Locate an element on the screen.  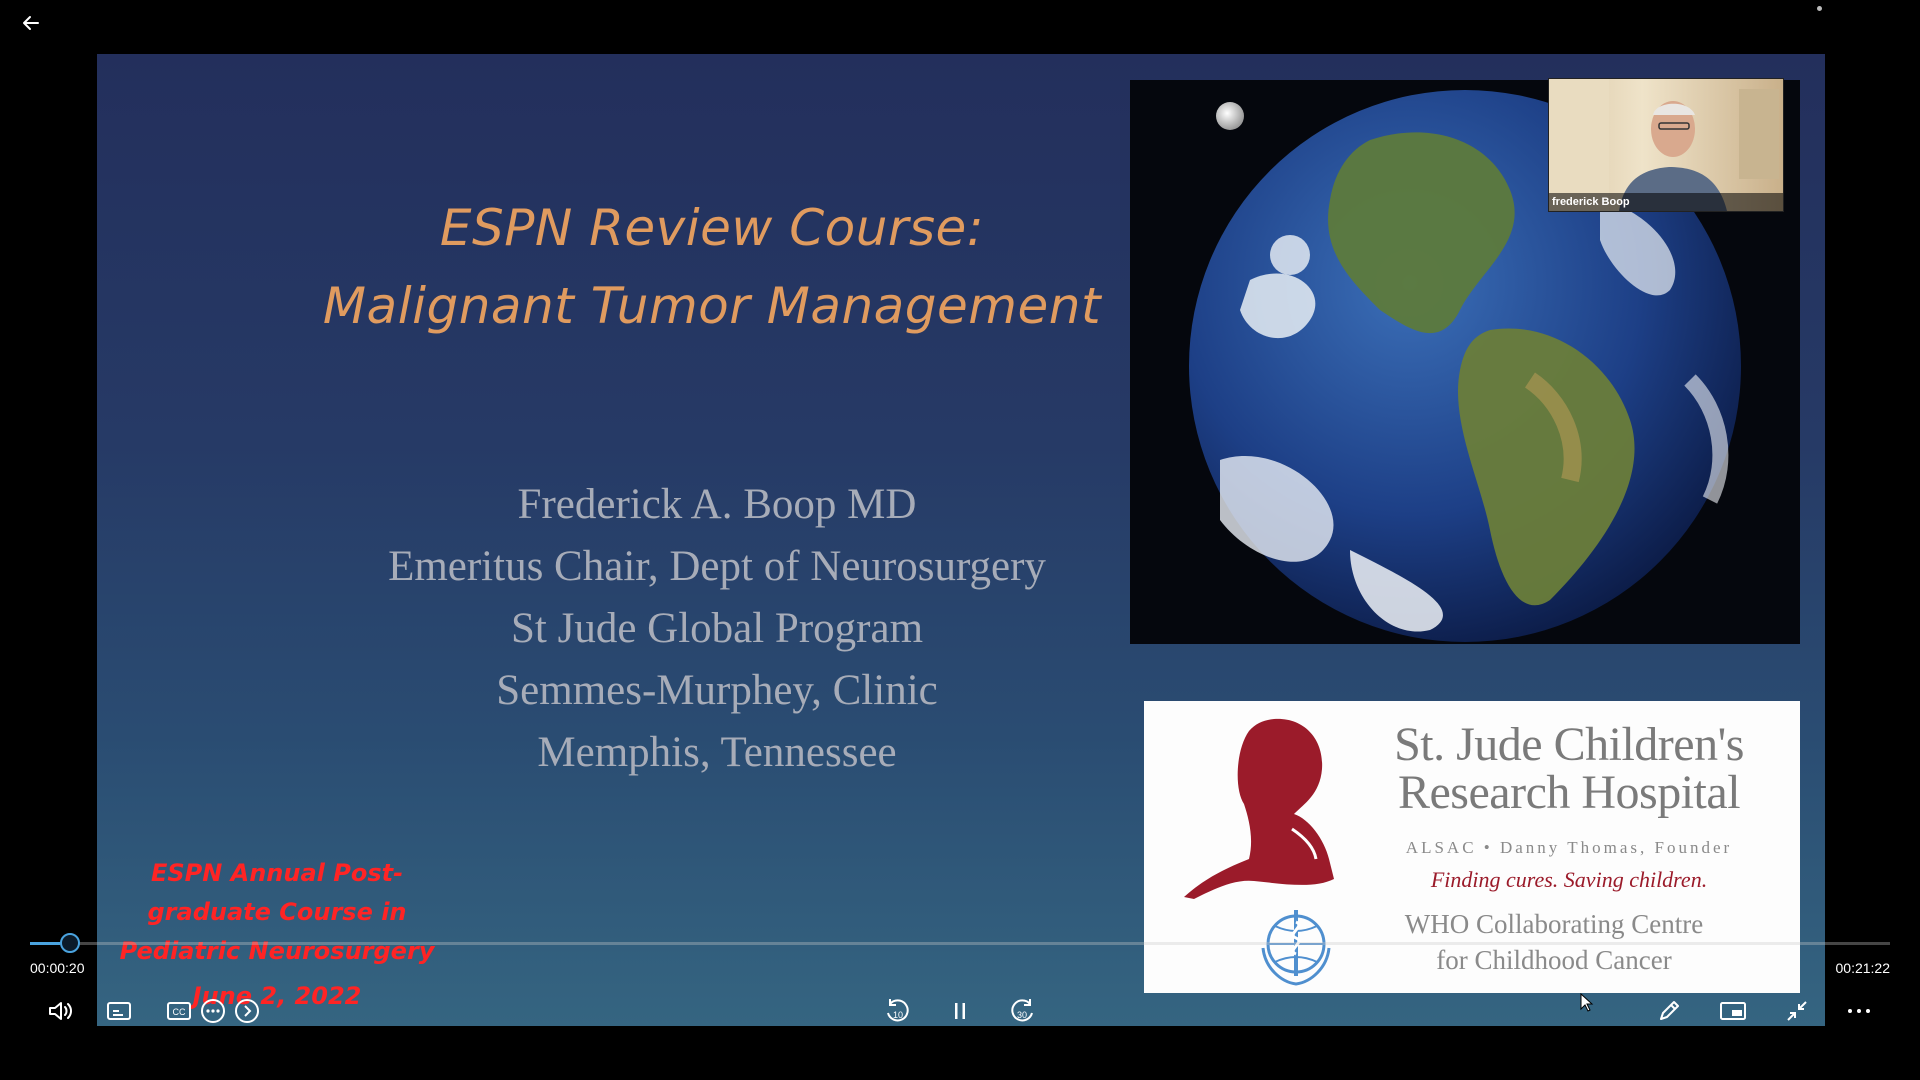
course-note-line-3: Pediatric Neurosurgery is located at coordinates (277, 951).